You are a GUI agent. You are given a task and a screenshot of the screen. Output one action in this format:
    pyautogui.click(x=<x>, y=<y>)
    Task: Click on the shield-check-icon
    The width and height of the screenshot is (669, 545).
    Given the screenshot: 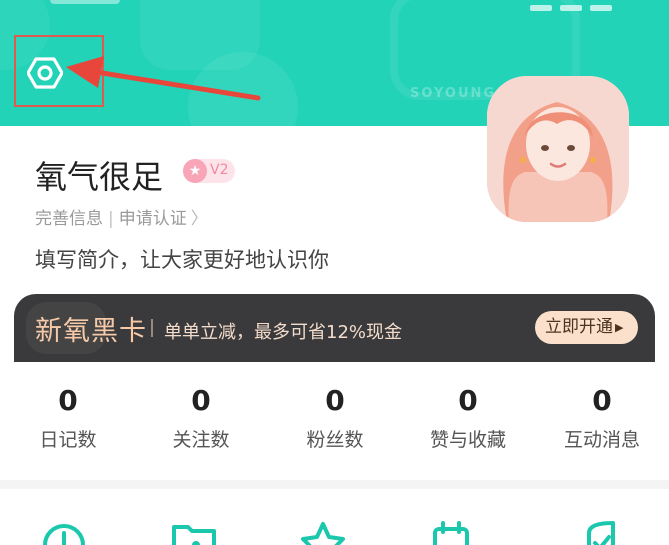 What is the action you would take?
    pyautogui.click(x=601, y=533)
    